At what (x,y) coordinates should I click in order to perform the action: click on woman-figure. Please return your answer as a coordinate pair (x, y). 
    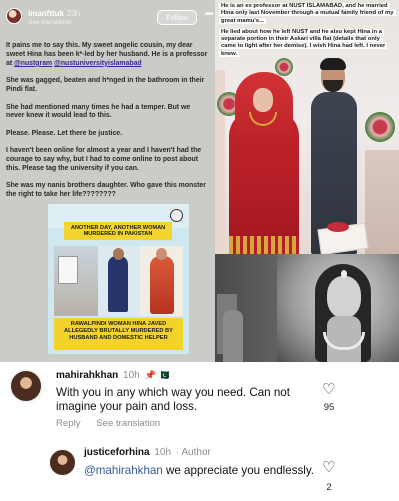
    Looking at the image, I should click on (162, 285).